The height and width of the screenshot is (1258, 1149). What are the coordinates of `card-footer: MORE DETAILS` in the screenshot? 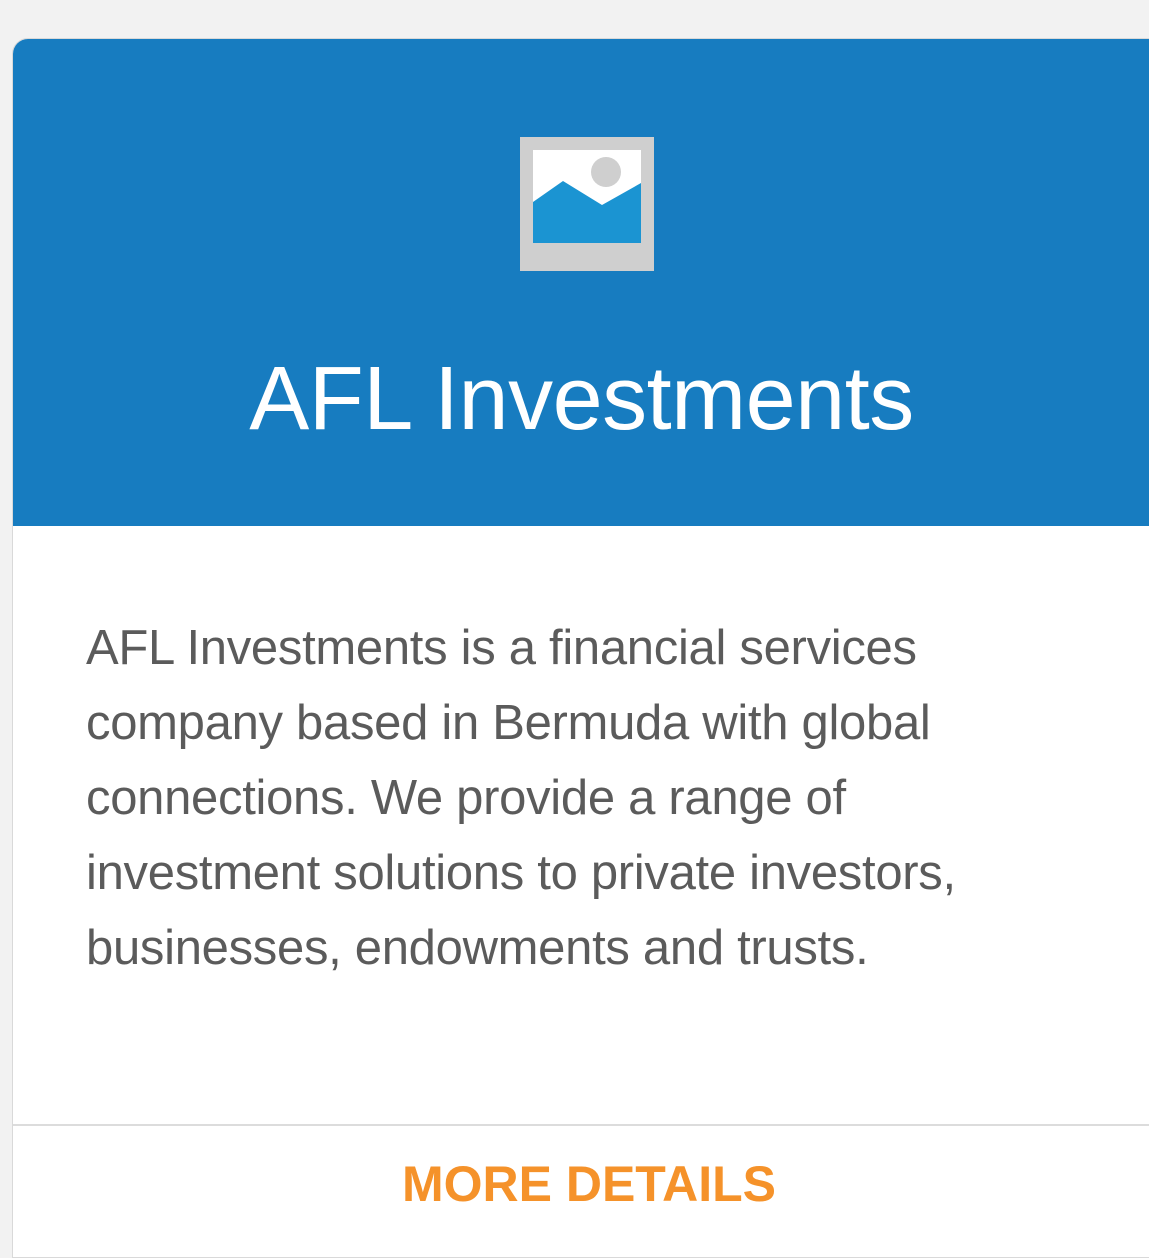 It's located at (581, 1192).